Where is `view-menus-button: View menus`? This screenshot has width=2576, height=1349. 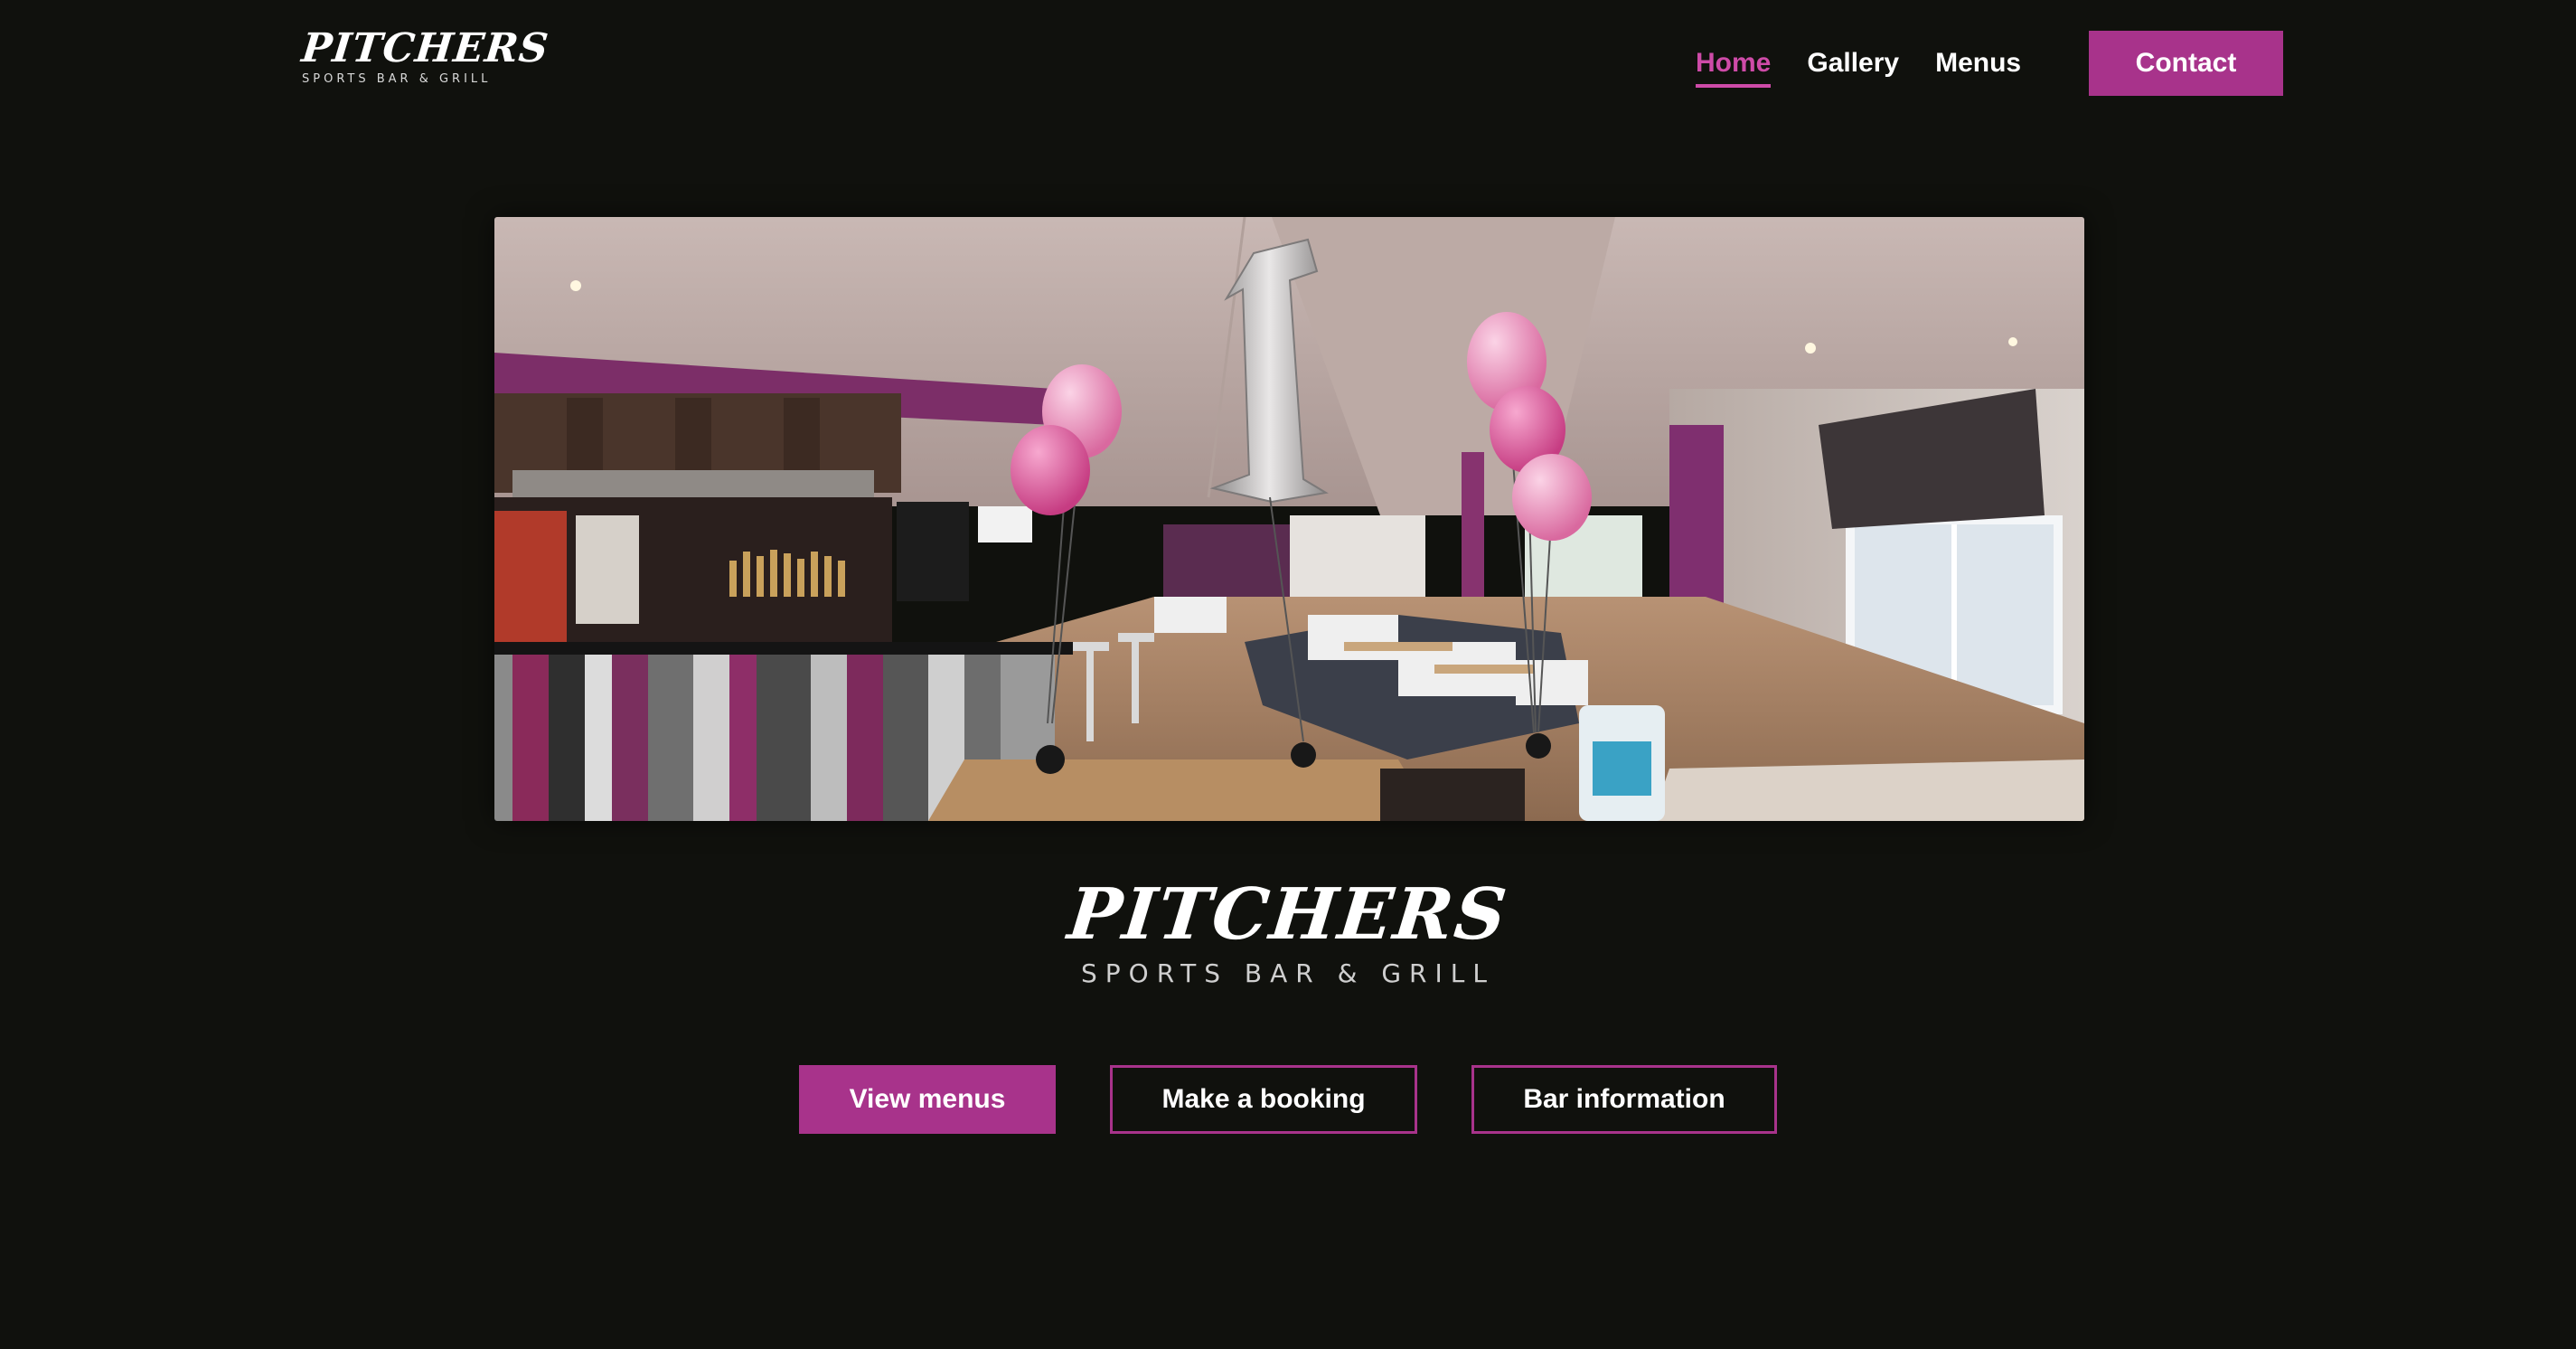 view-menus-button: View menus is located at coordinates (928, 1099).